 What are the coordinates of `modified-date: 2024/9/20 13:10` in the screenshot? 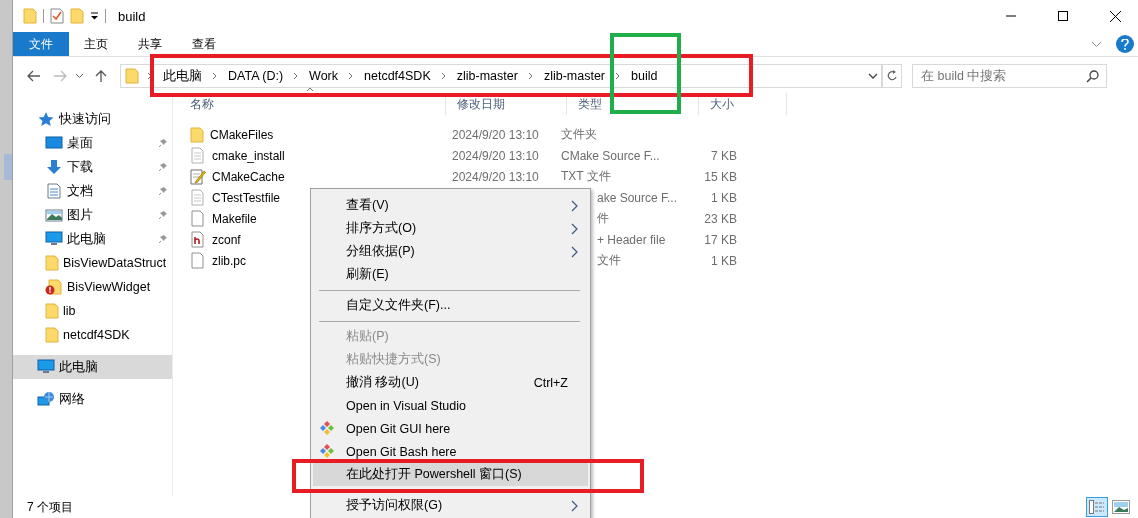 It's located at (495, 134).